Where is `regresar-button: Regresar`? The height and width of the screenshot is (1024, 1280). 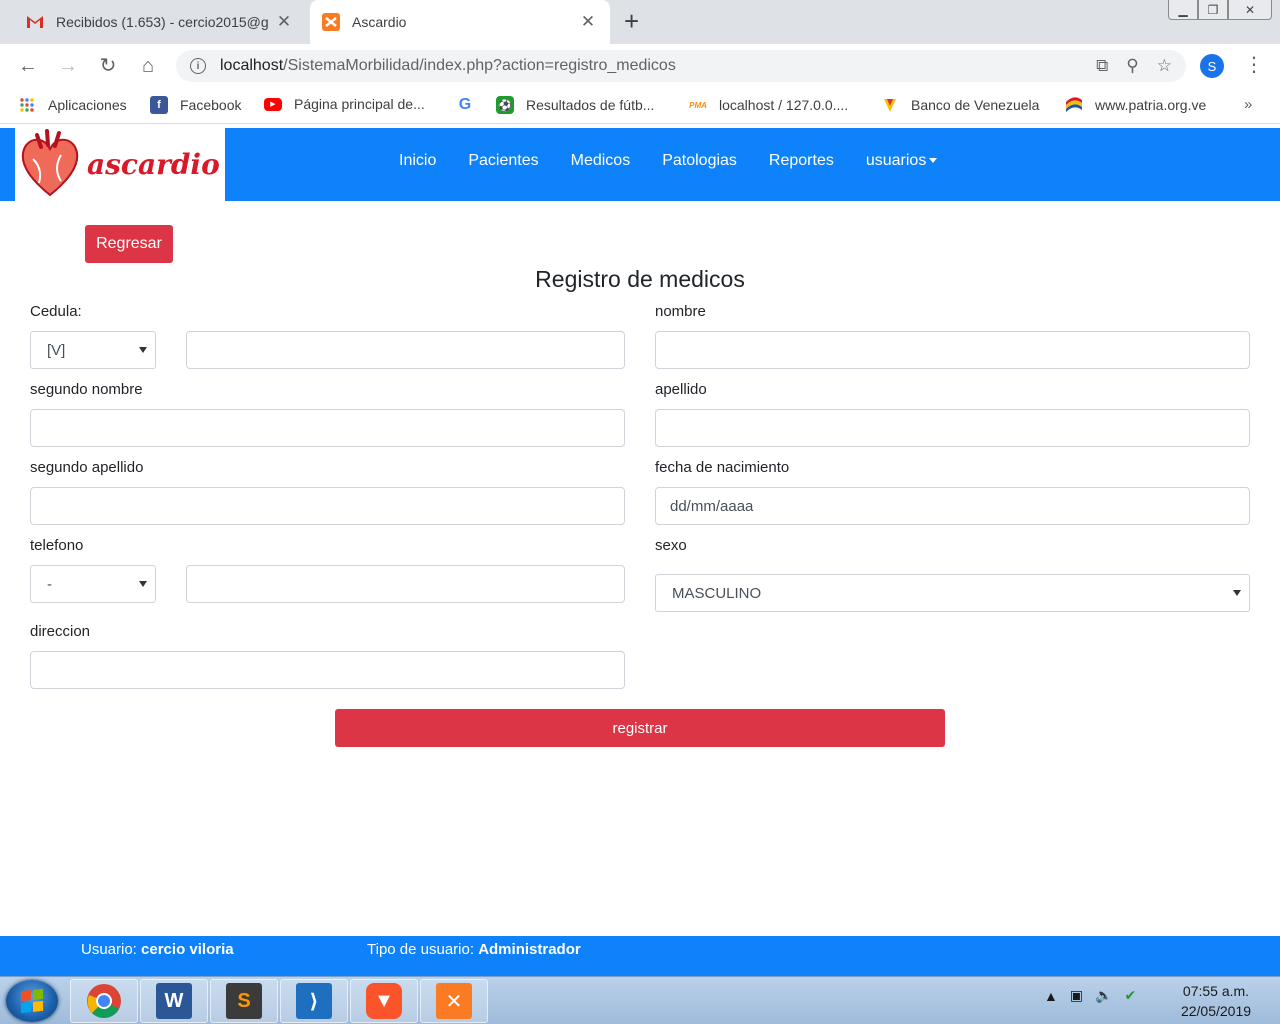 regresar-button: Regresar is located at coordinates (129, 244).